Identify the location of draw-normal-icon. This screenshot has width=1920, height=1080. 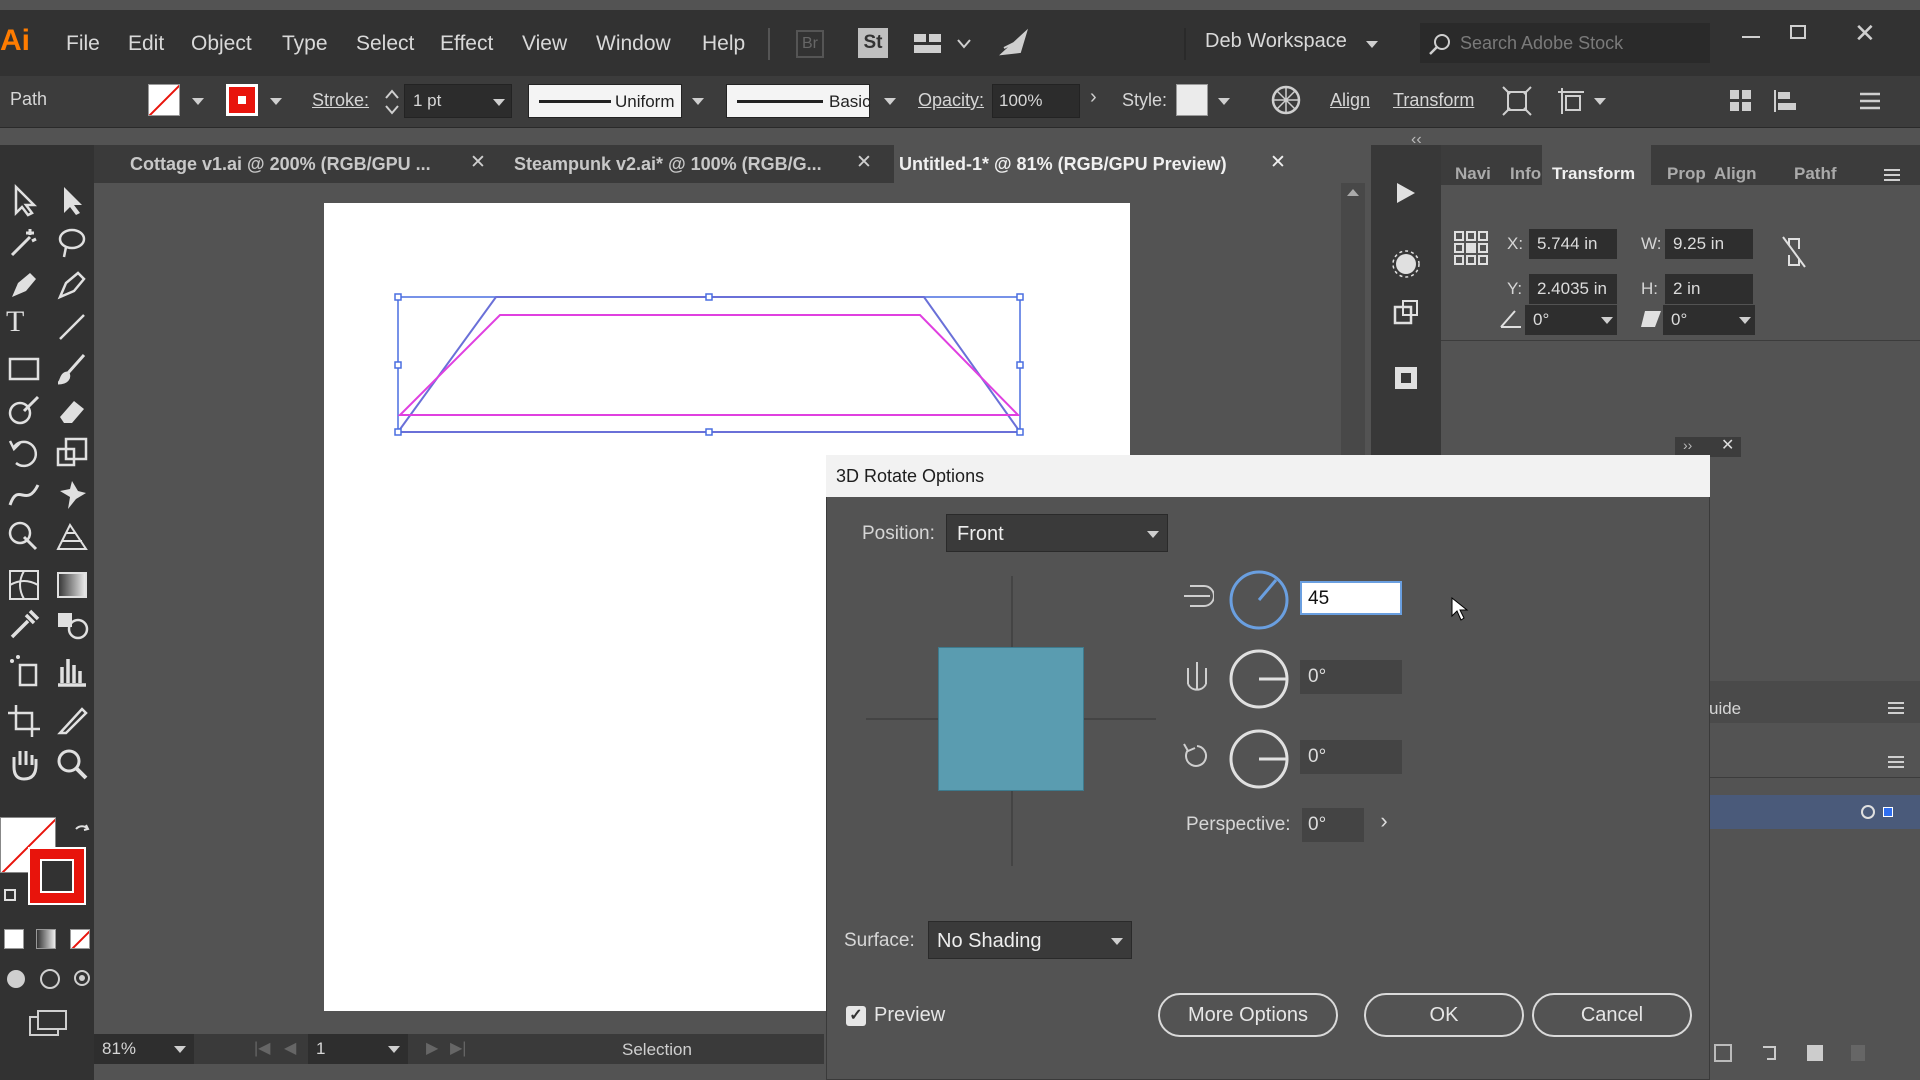
(16, 978).